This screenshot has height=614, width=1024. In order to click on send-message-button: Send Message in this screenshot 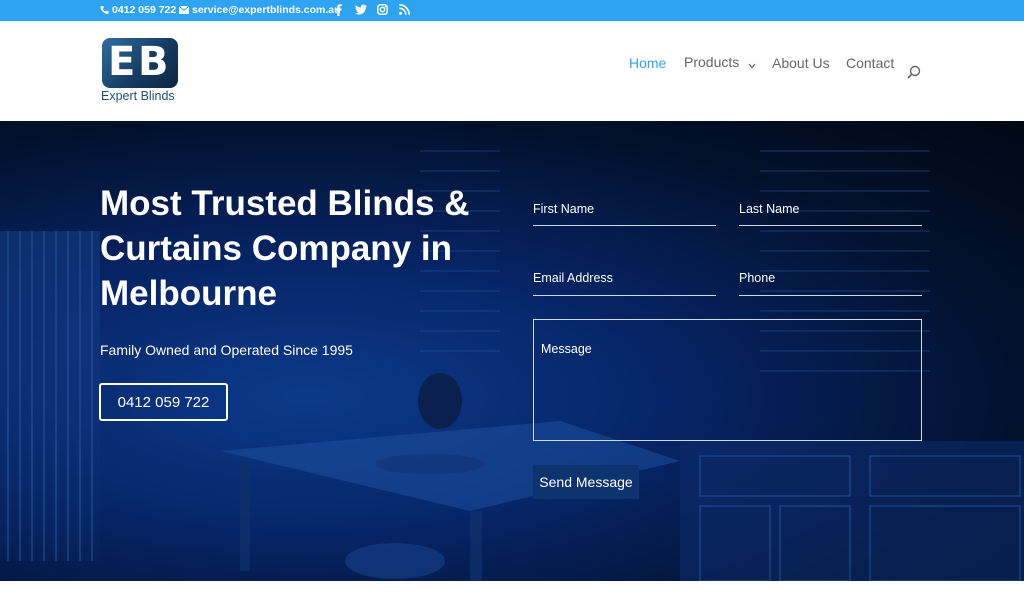, I will do `click(586, 482)`.